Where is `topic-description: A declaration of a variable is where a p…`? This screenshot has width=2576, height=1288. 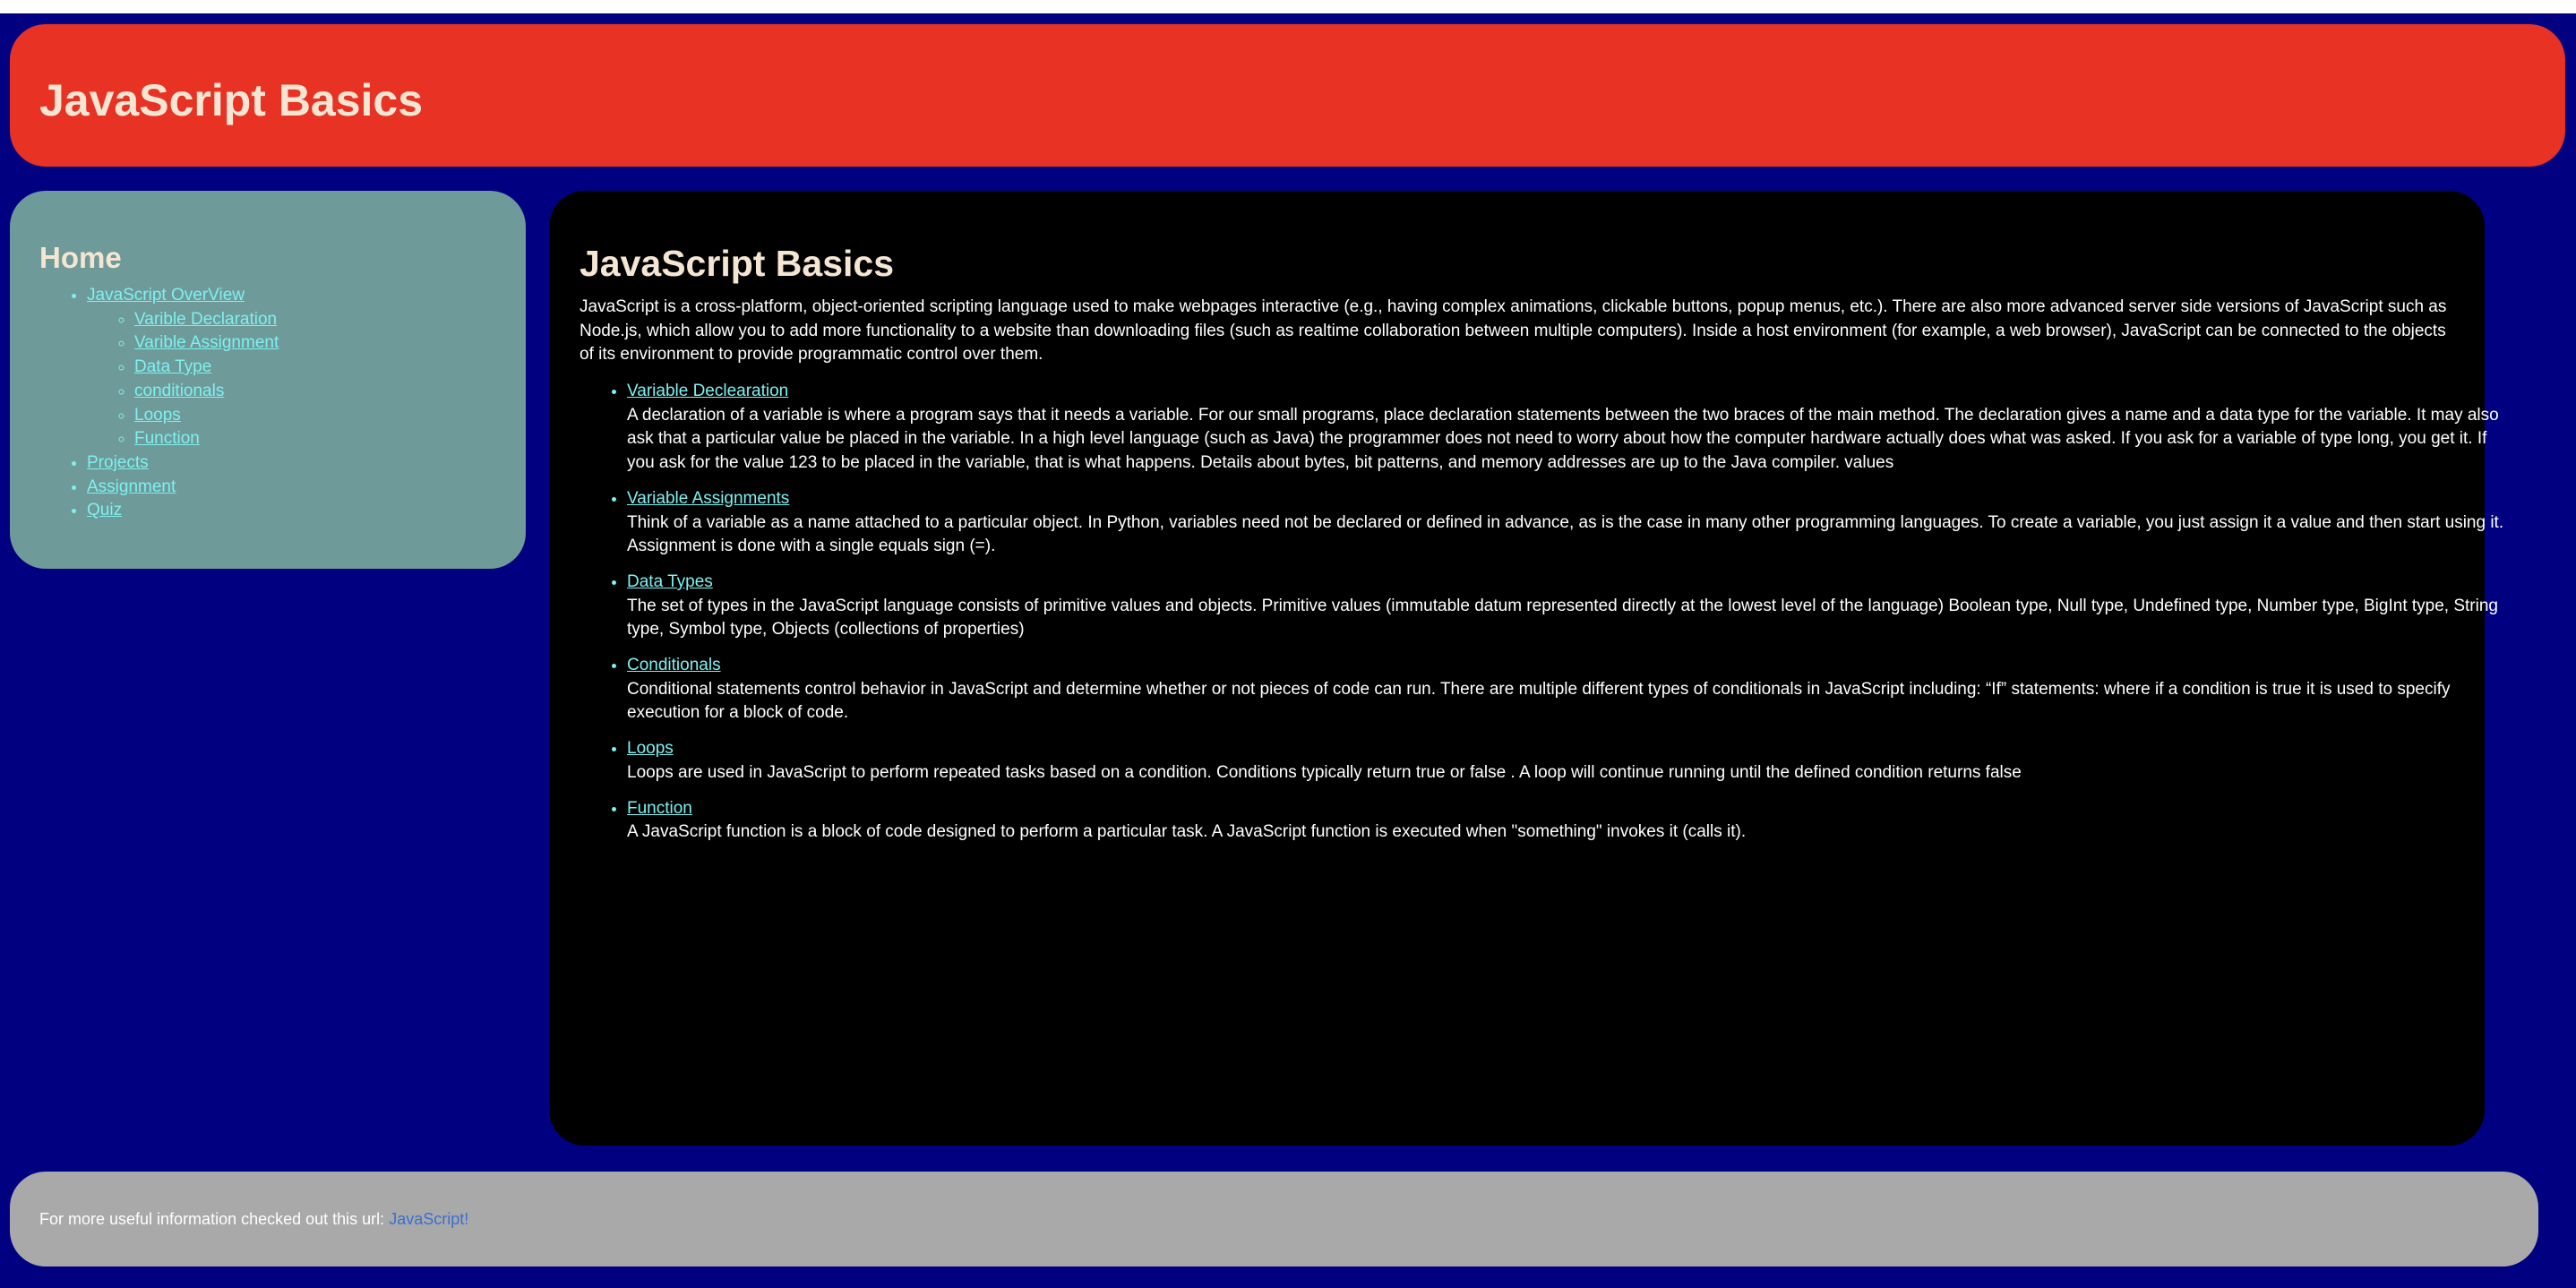
topic-description: A declaration of a variable is where a p… is located at coordinates (1563, 439).